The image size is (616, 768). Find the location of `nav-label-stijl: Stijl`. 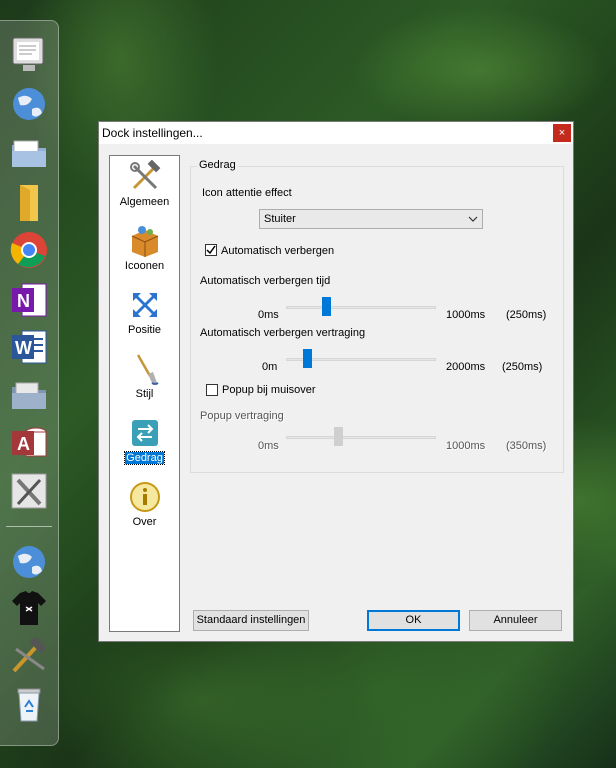

nav-label-stijl: Stijl is located at coordinates (144, 394).